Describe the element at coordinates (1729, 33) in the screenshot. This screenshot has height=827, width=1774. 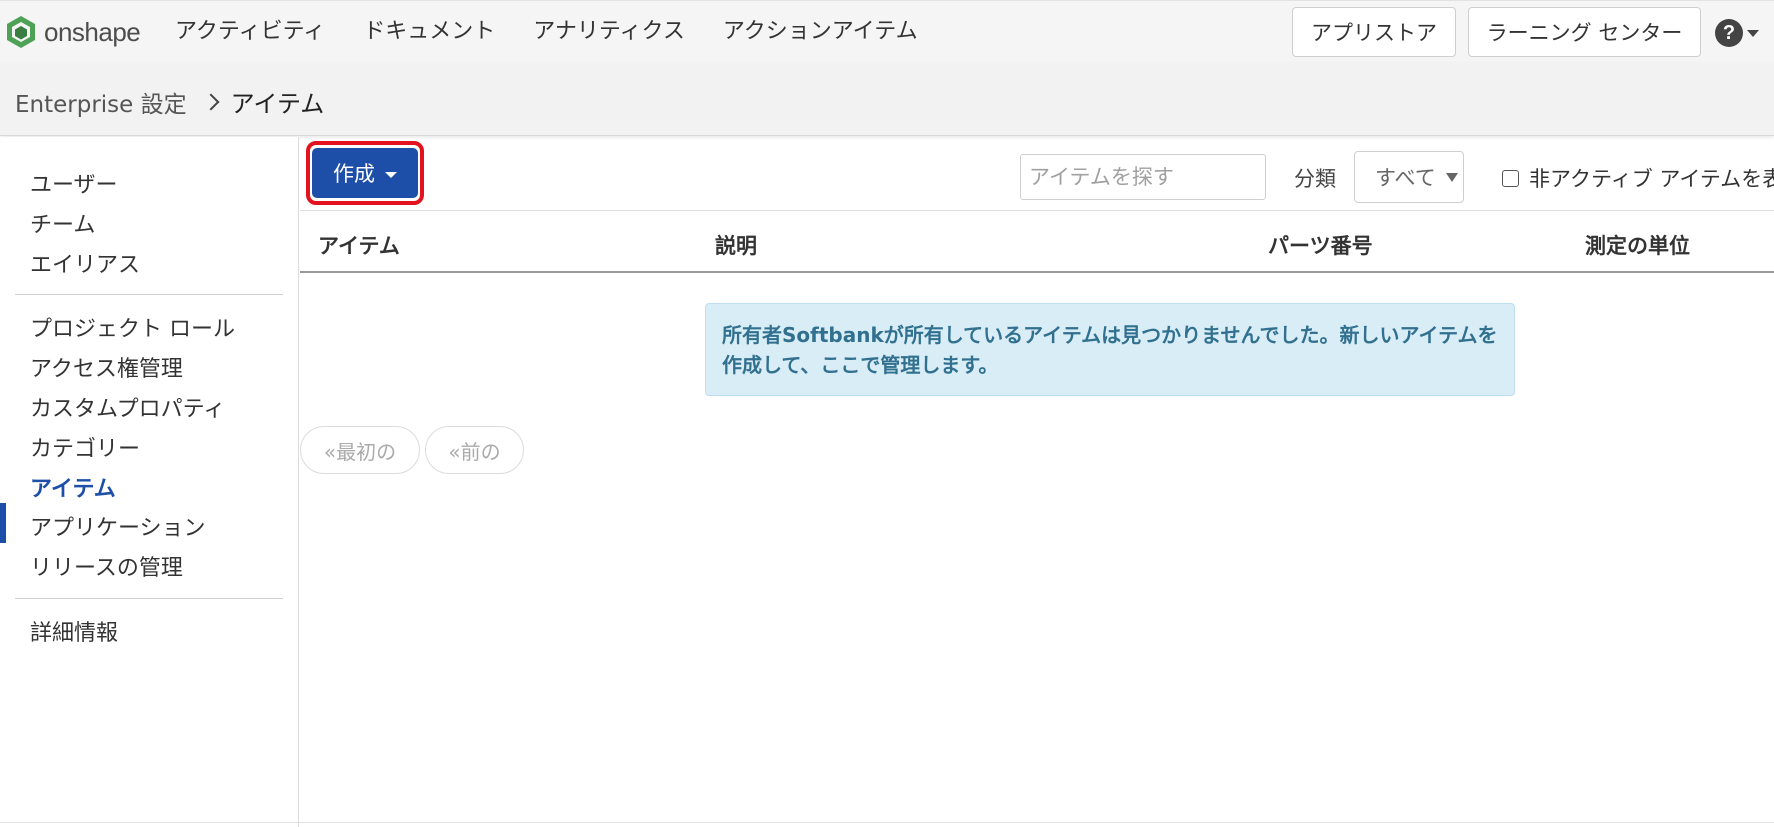
I see `help-icon: ?` at that location.